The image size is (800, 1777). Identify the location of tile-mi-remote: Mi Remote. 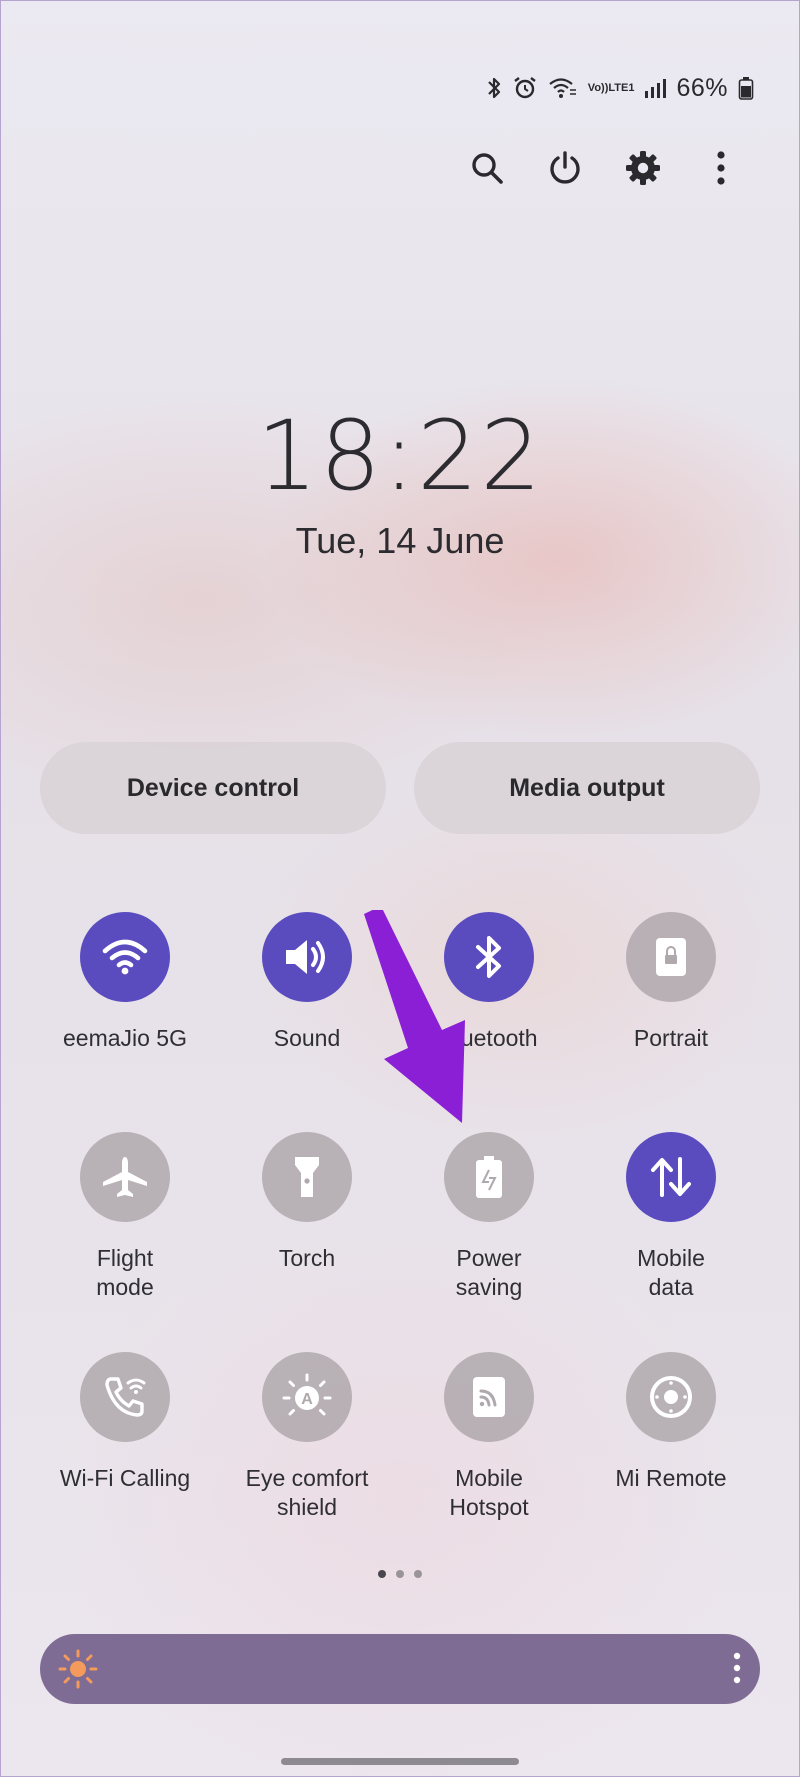
(671, 1422).